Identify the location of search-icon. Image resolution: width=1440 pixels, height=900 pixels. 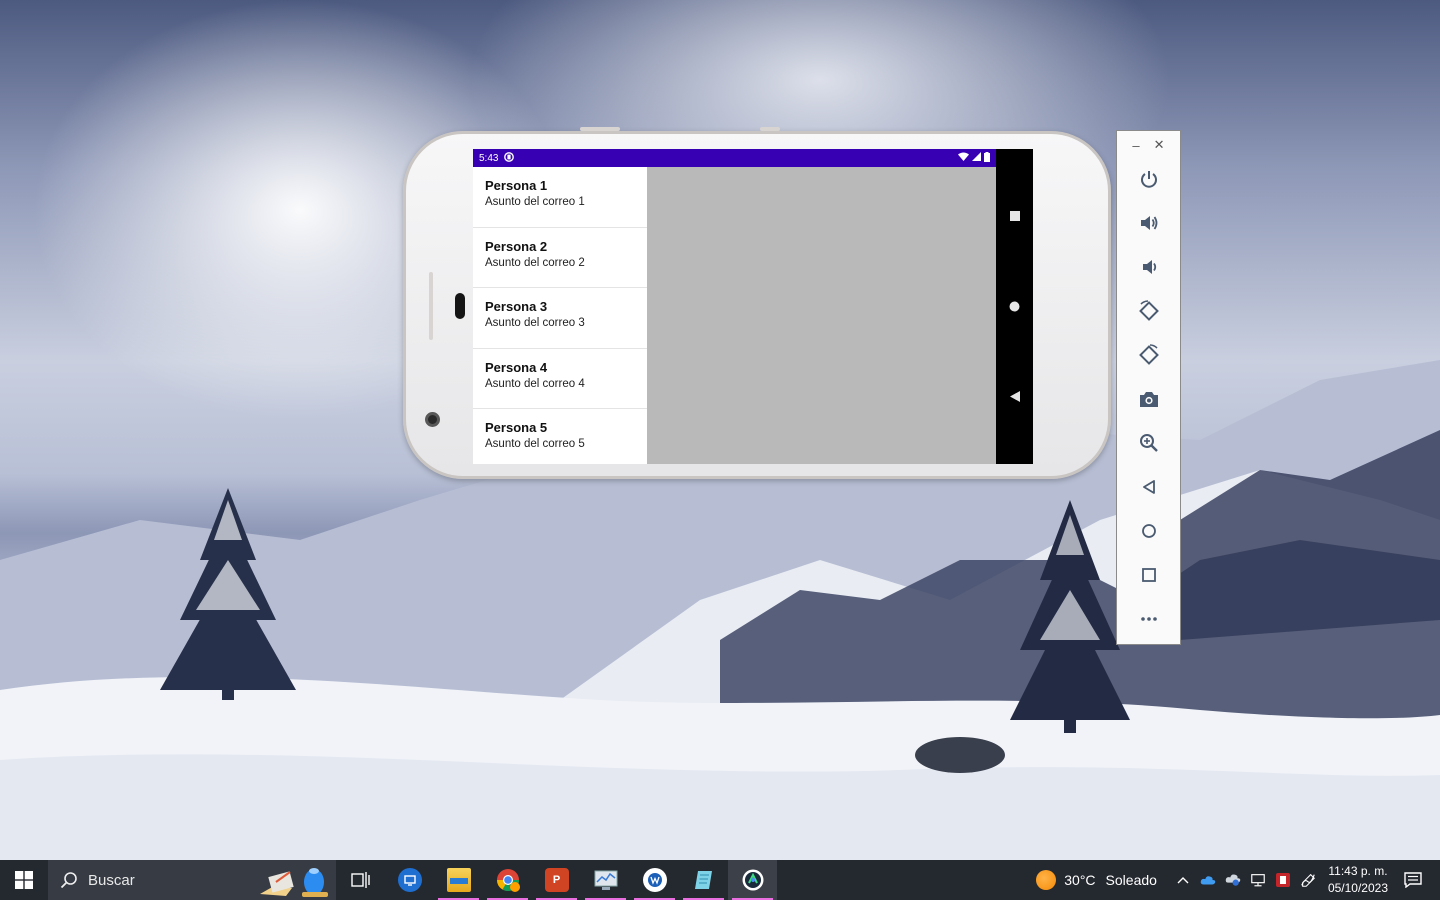
(68, 880).